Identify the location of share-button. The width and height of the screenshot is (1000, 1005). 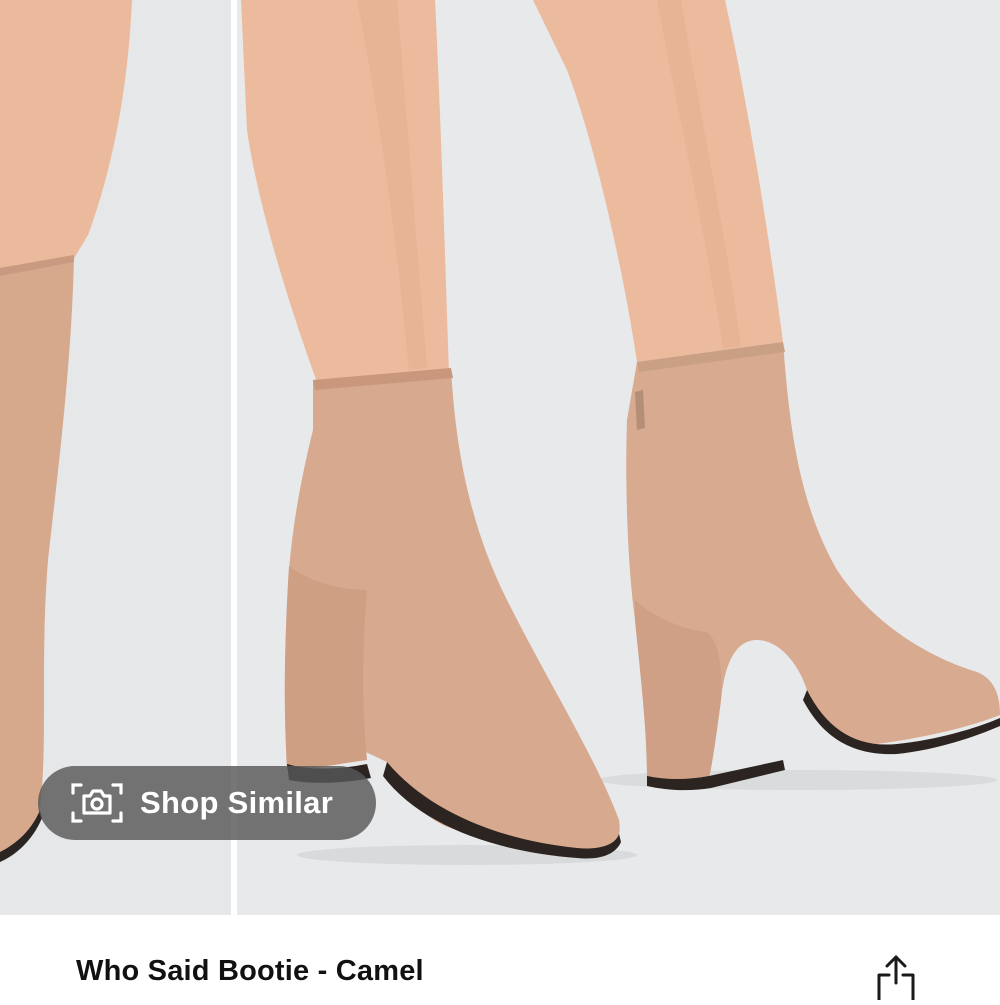
(896, 977).